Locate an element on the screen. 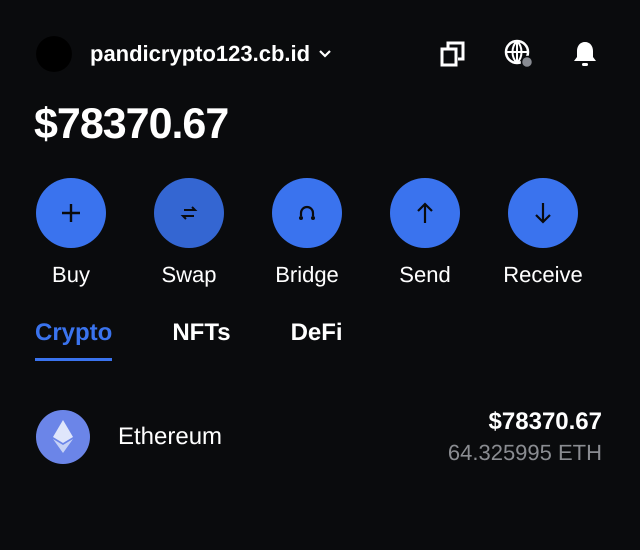  tab: Crypto is located at coordinates (73, 328).